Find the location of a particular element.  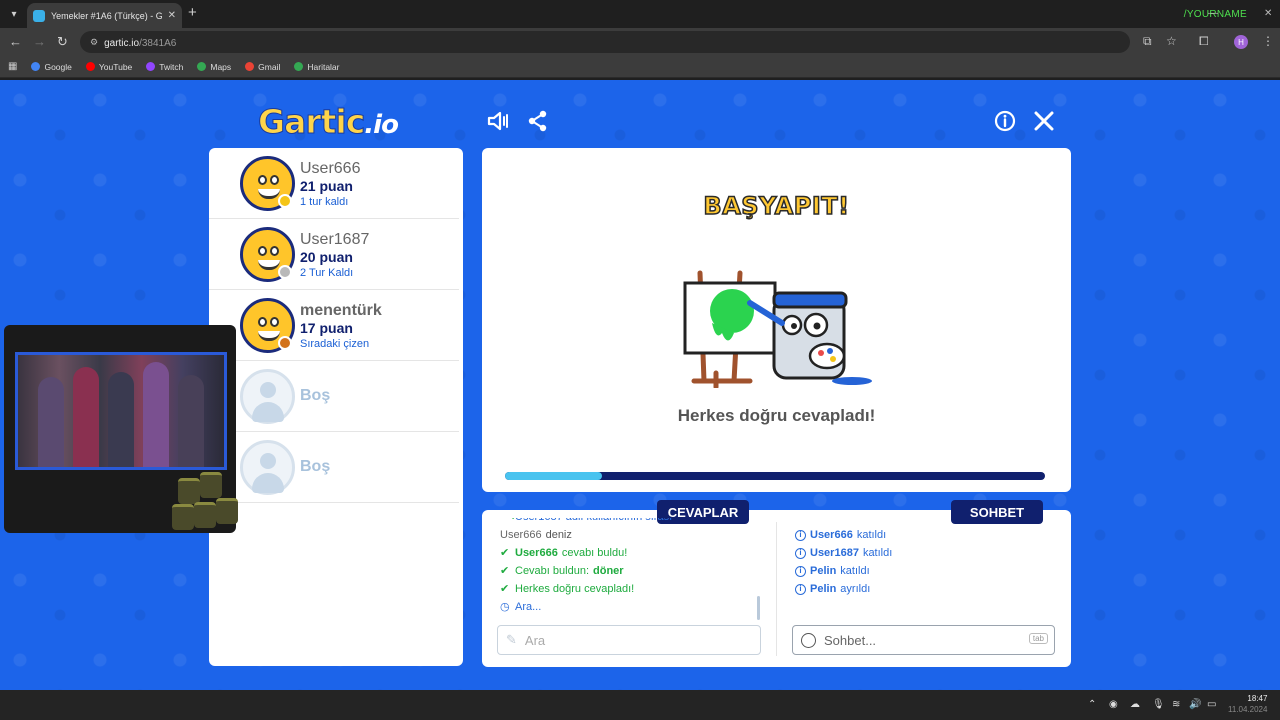

gartic-favicon-icon is located at coordinates (39, 15).